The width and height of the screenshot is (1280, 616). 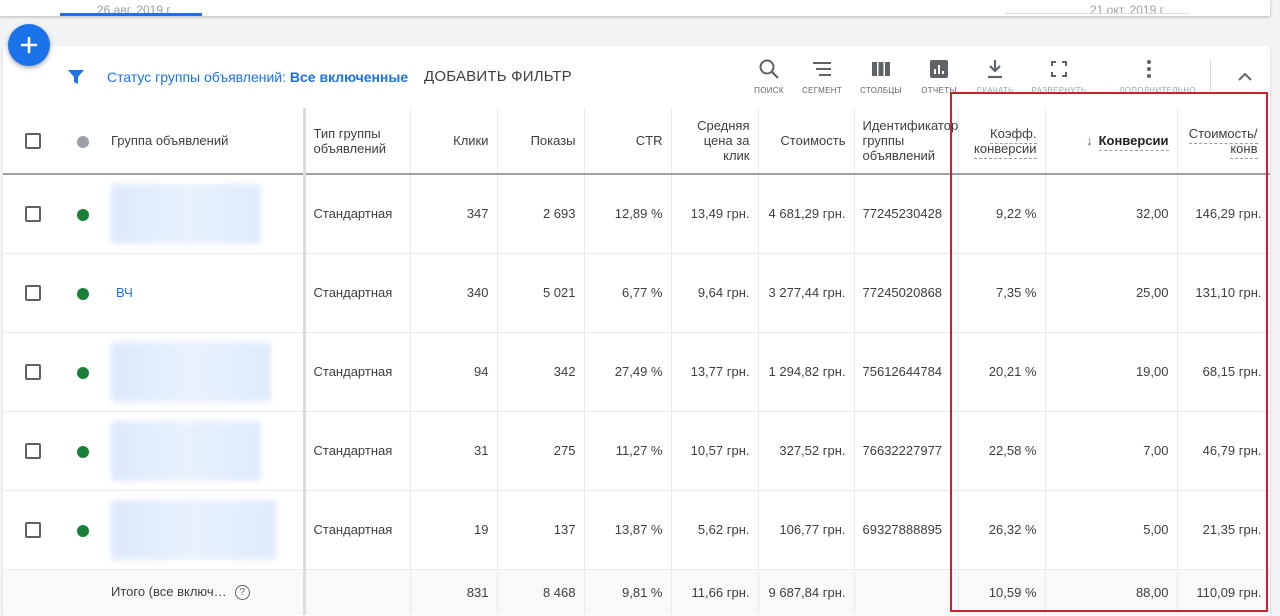 I want to click on cell-conversions: 7,00, so click(x=1111, y=451).